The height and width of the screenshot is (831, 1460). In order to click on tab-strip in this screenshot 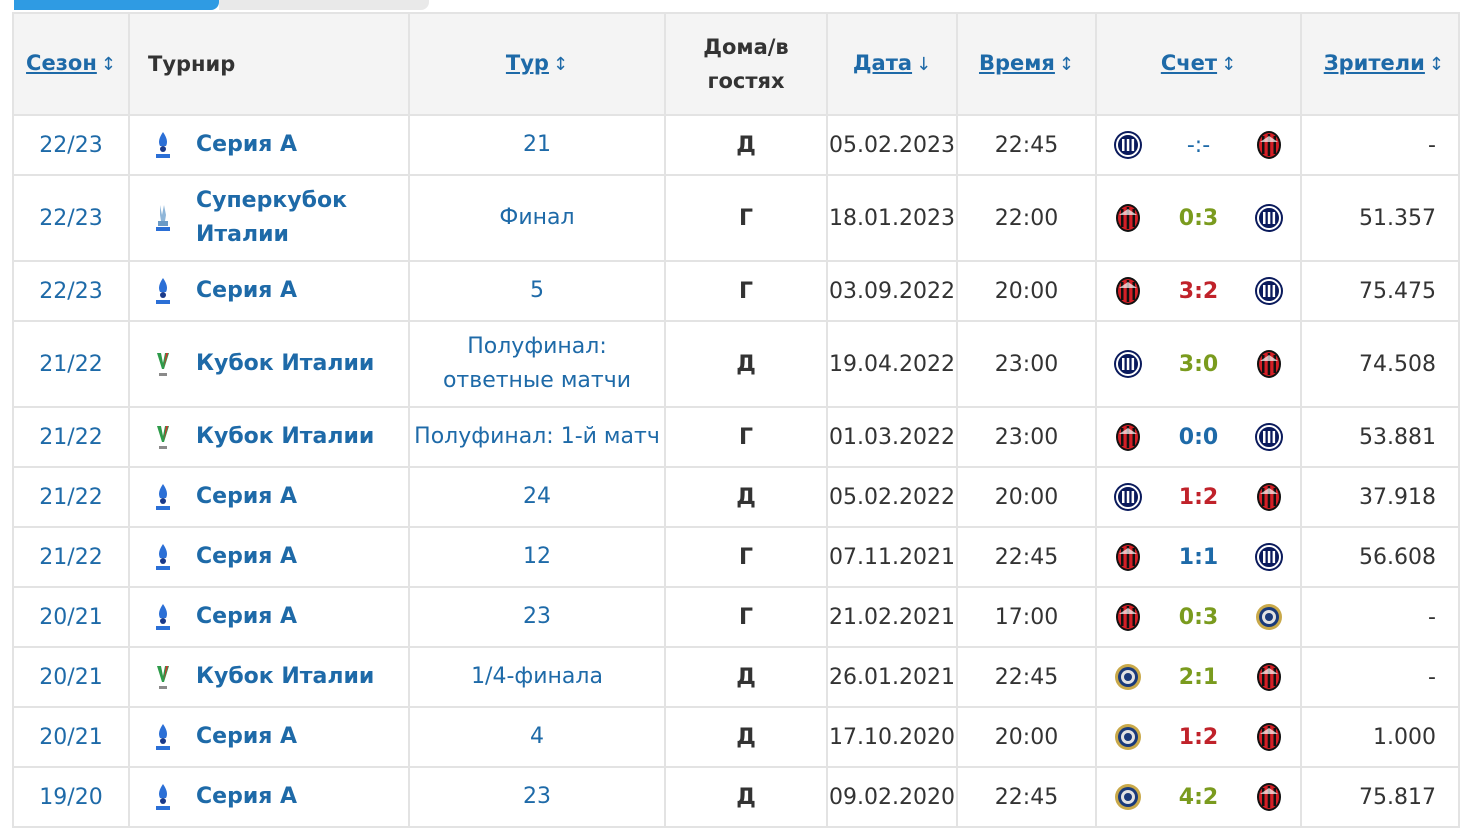, I will do `click(730, 6)`.